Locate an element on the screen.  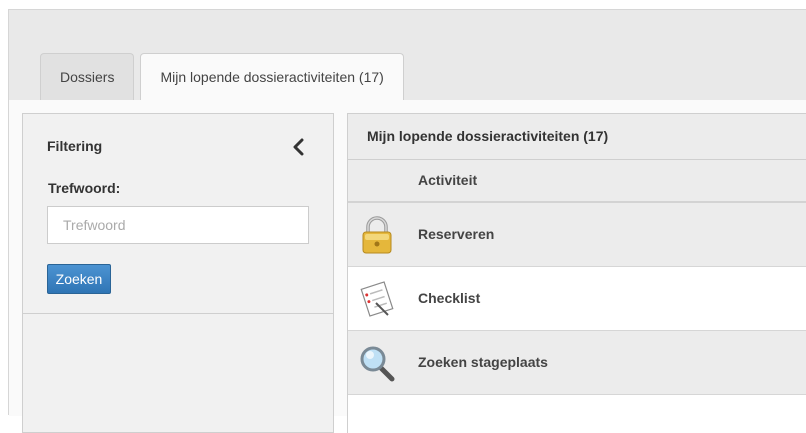
keyword-input is located at coordinates (178, 225).